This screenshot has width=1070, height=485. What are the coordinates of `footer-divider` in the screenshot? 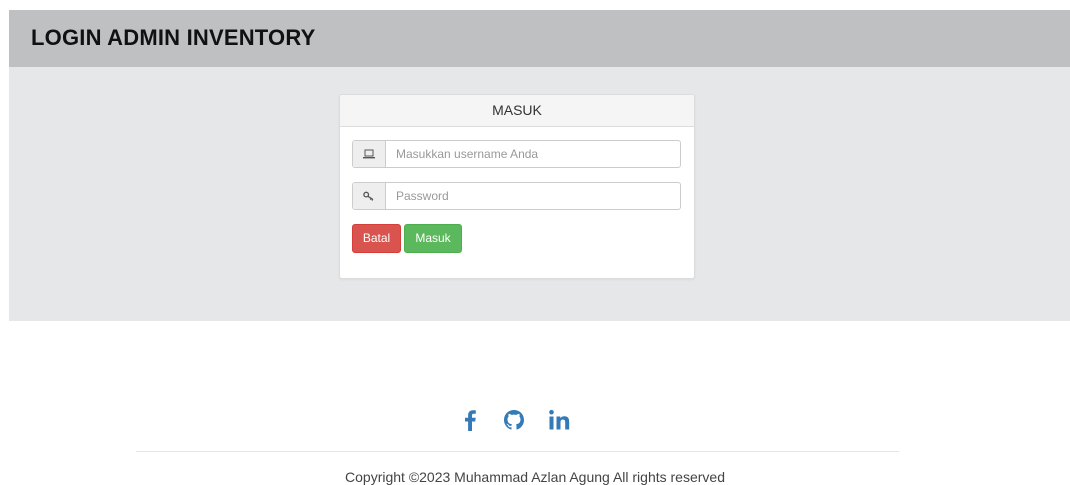 It's located at (517, 451).